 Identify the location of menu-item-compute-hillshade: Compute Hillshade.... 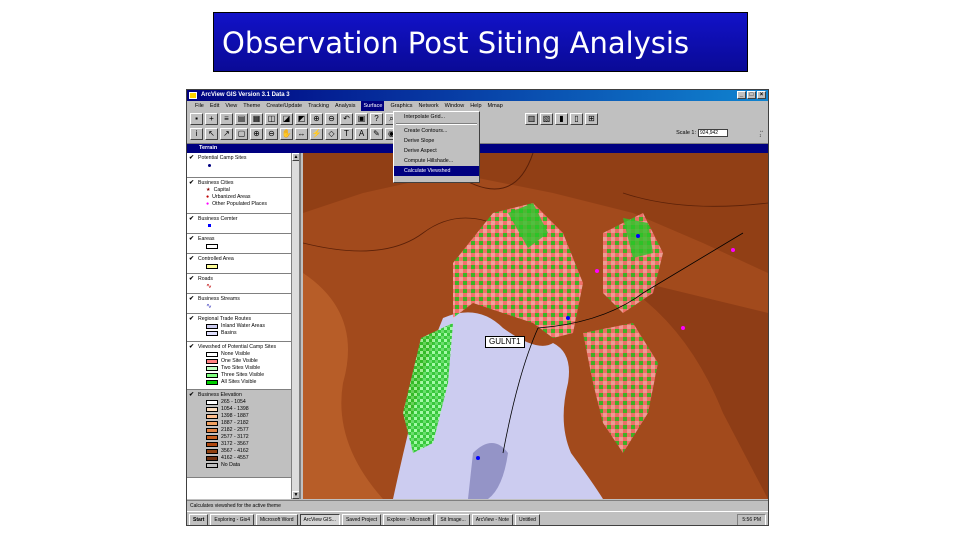
(436, 161).